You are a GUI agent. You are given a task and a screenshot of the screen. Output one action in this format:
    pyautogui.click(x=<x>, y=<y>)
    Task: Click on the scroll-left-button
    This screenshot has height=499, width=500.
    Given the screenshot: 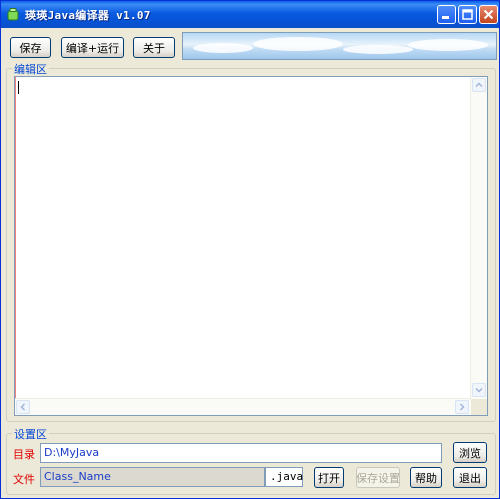 What is the action you would take?
    pyautogui.click(x=23, y=407)
    